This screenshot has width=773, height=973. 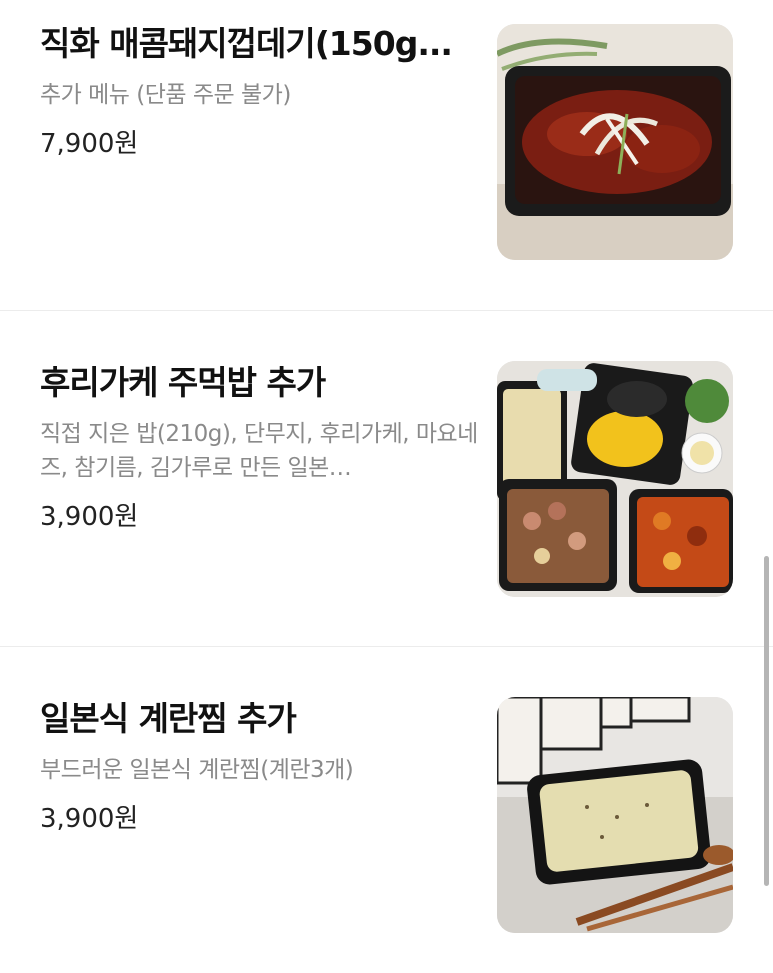 What do you see at coordinates (197, 770) in the screenshot?
I see `menu-item-description: 부드러운 일본식 계란찜(계란3개)` at bounding box center [197, 770].